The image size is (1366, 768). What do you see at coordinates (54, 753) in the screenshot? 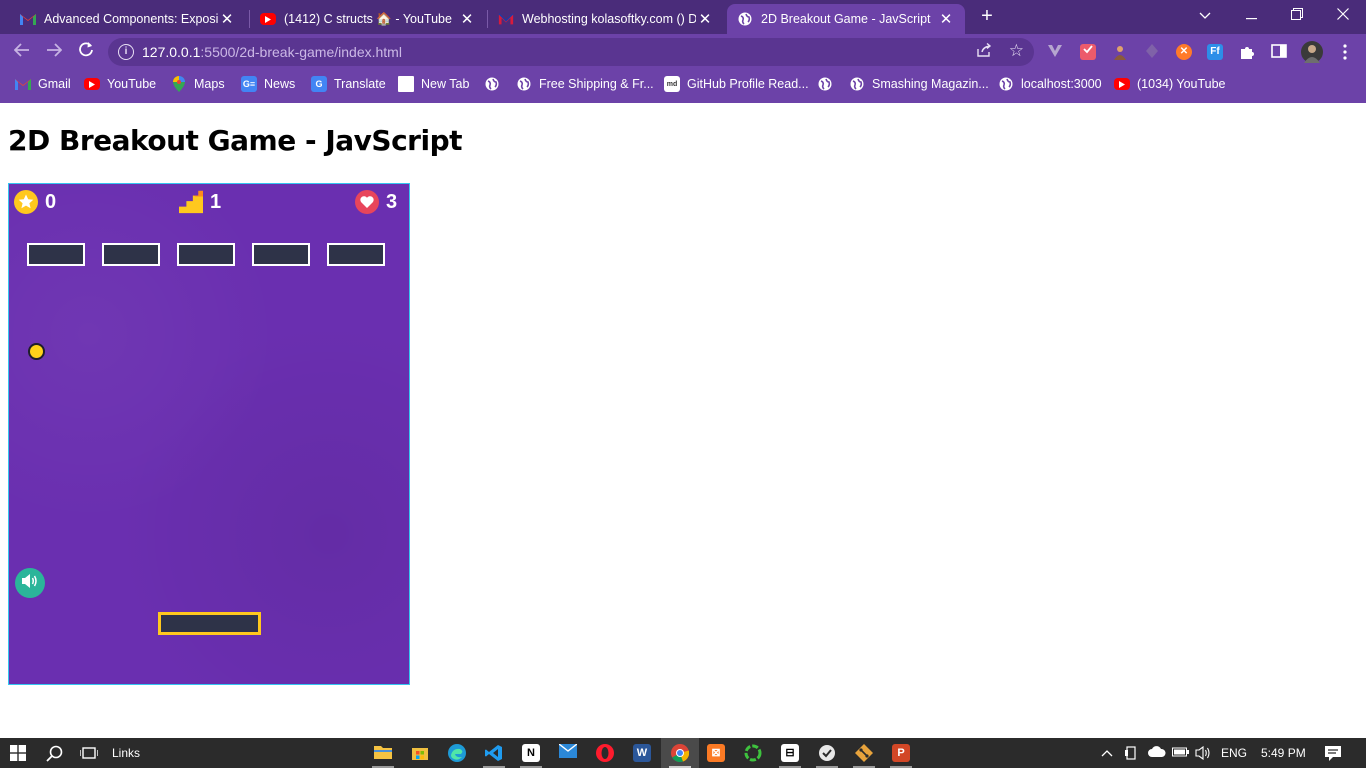
I see `search-icon` at bounding box center [54, 753].